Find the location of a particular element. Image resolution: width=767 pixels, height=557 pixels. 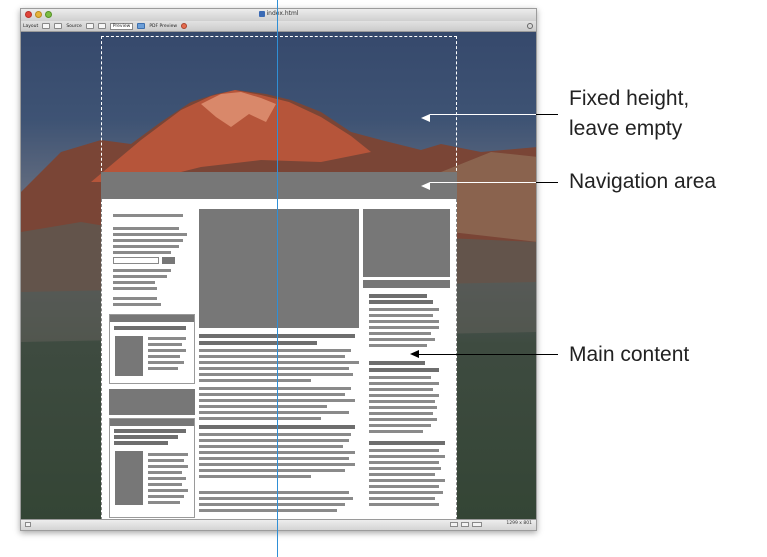

gear-icon is located at coordinates (530, 26).